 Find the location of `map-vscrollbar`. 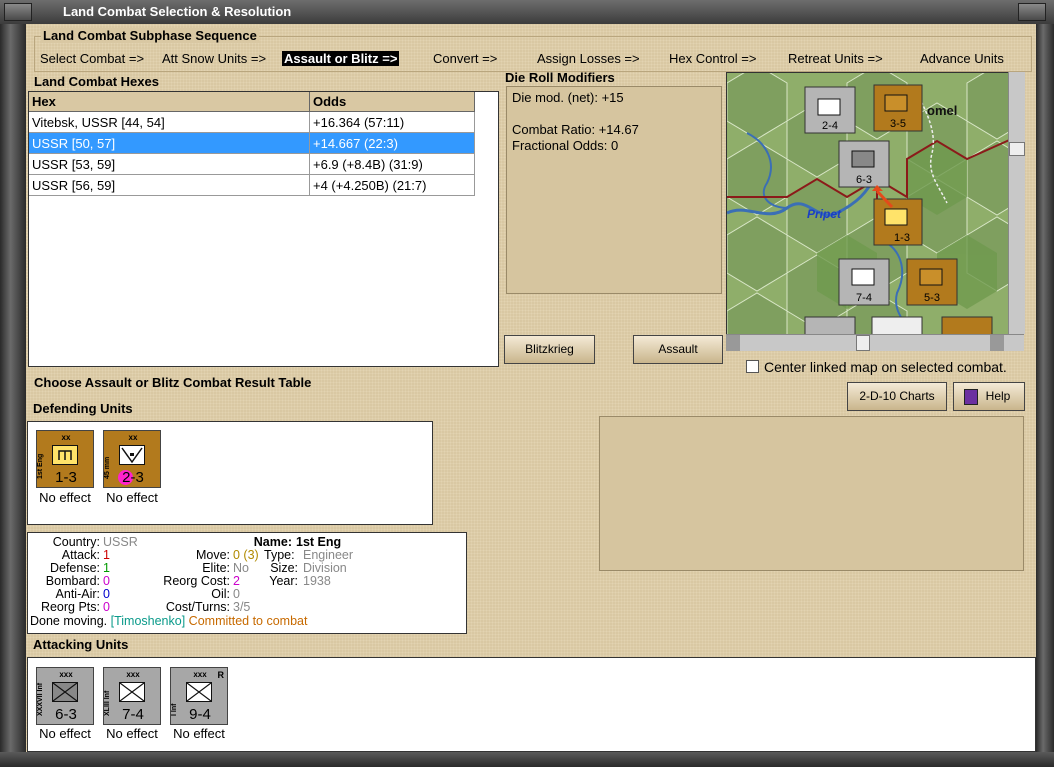

map-vscrollbar is located at coordinates (1016, 203).